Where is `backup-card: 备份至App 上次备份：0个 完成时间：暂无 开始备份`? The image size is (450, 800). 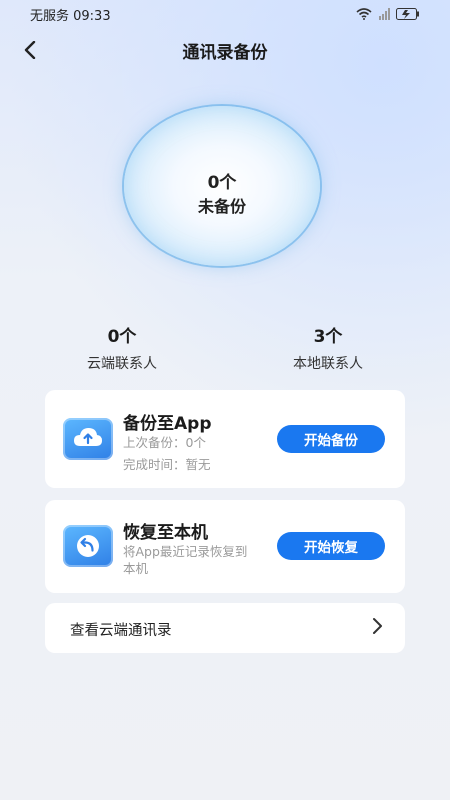
backup-card: 备份至App 上次备份：0个 完成时间：暂无 开始备份 is located at coordinates (225, 439).